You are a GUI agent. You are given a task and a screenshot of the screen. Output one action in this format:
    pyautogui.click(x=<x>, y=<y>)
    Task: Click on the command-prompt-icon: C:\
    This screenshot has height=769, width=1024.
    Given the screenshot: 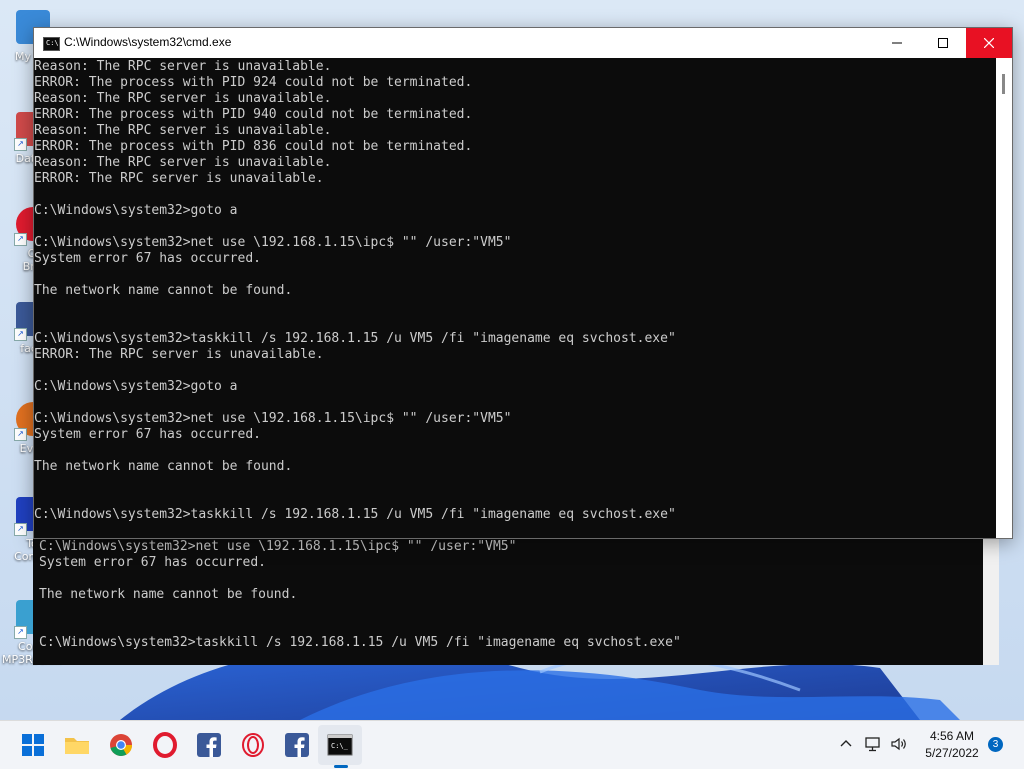 What is the action you would take?
    pyautogui.click(x=51, y=44)
    